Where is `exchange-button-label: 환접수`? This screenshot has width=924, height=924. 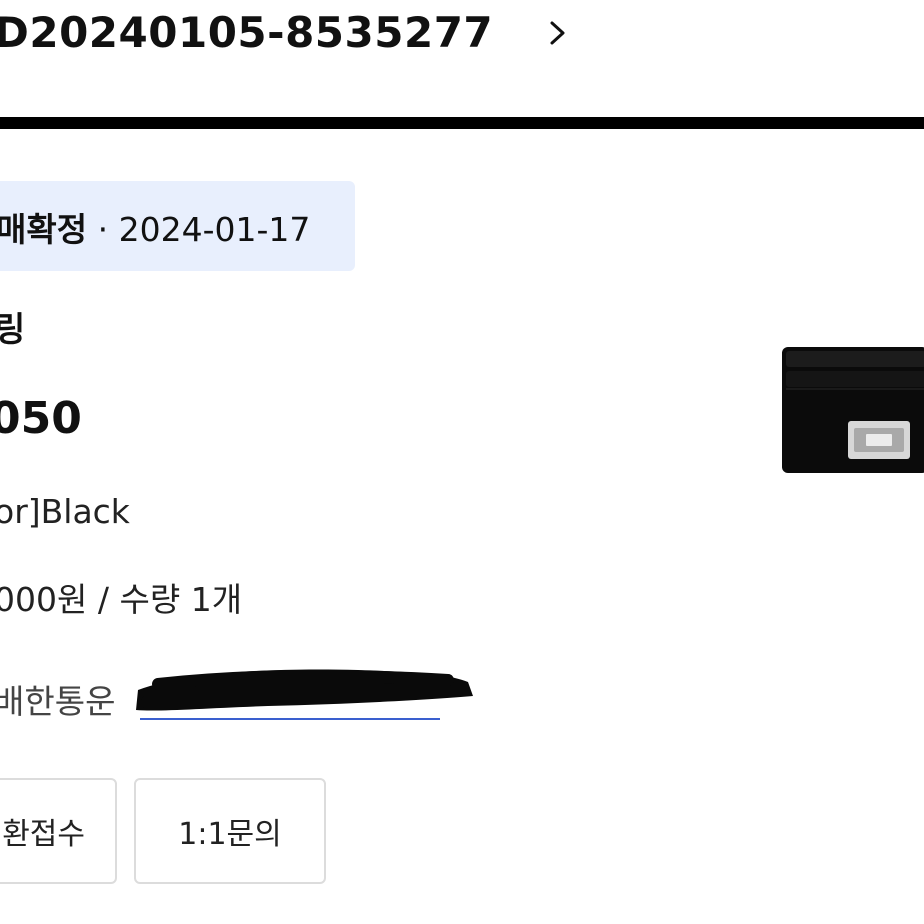
exchange-button-label: 환접수 is located at coordinates (43, 834).